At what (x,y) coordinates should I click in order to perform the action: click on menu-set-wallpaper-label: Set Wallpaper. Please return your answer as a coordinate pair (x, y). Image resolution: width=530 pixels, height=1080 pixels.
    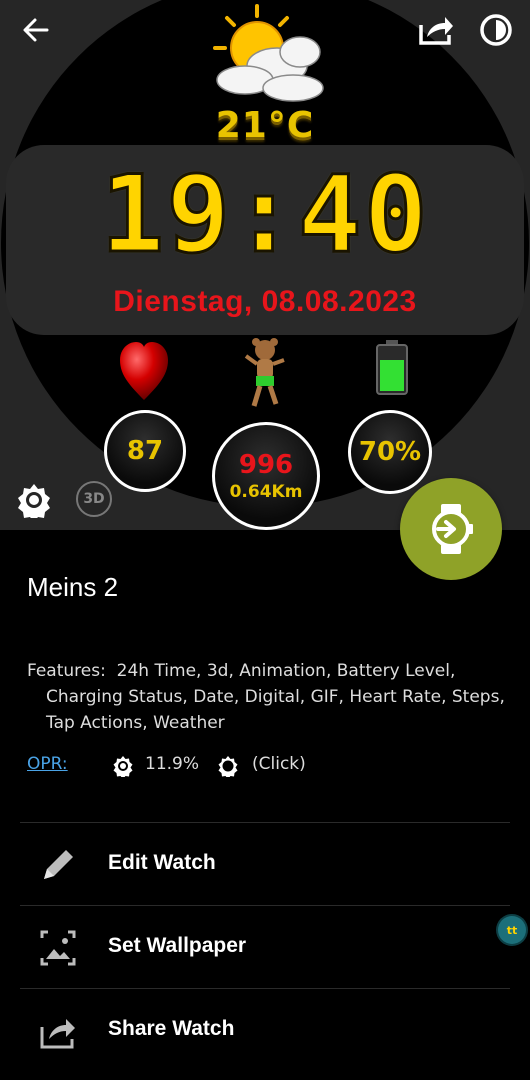
    Looking at the image, I should click on (177, 945).